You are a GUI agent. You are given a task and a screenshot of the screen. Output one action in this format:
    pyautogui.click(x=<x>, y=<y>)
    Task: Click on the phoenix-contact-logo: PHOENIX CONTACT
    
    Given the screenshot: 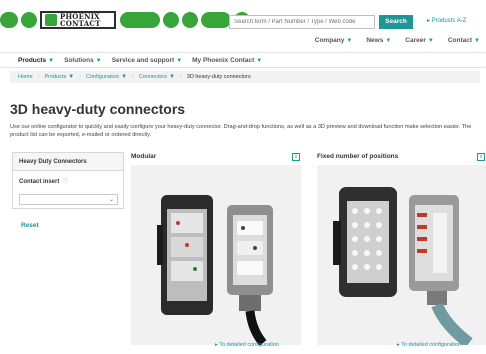 What is the action you would take?
    pyautogui.click(x=125, y=20)
    